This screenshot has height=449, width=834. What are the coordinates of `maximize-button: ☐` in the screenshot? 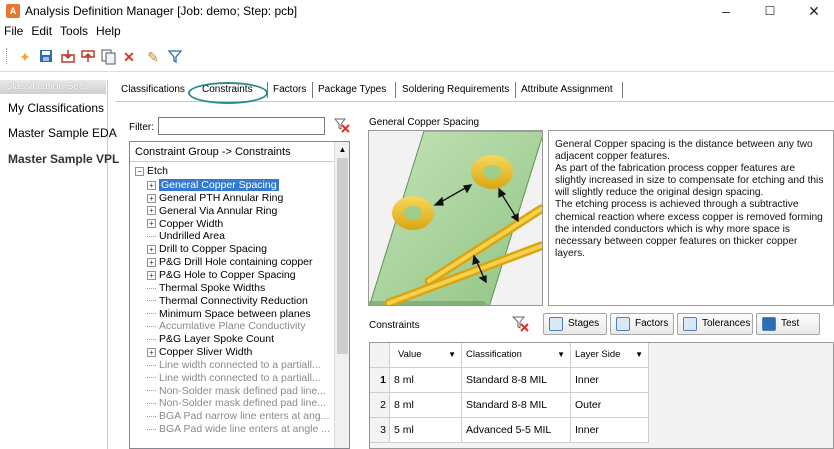 It's located at (770, 11).